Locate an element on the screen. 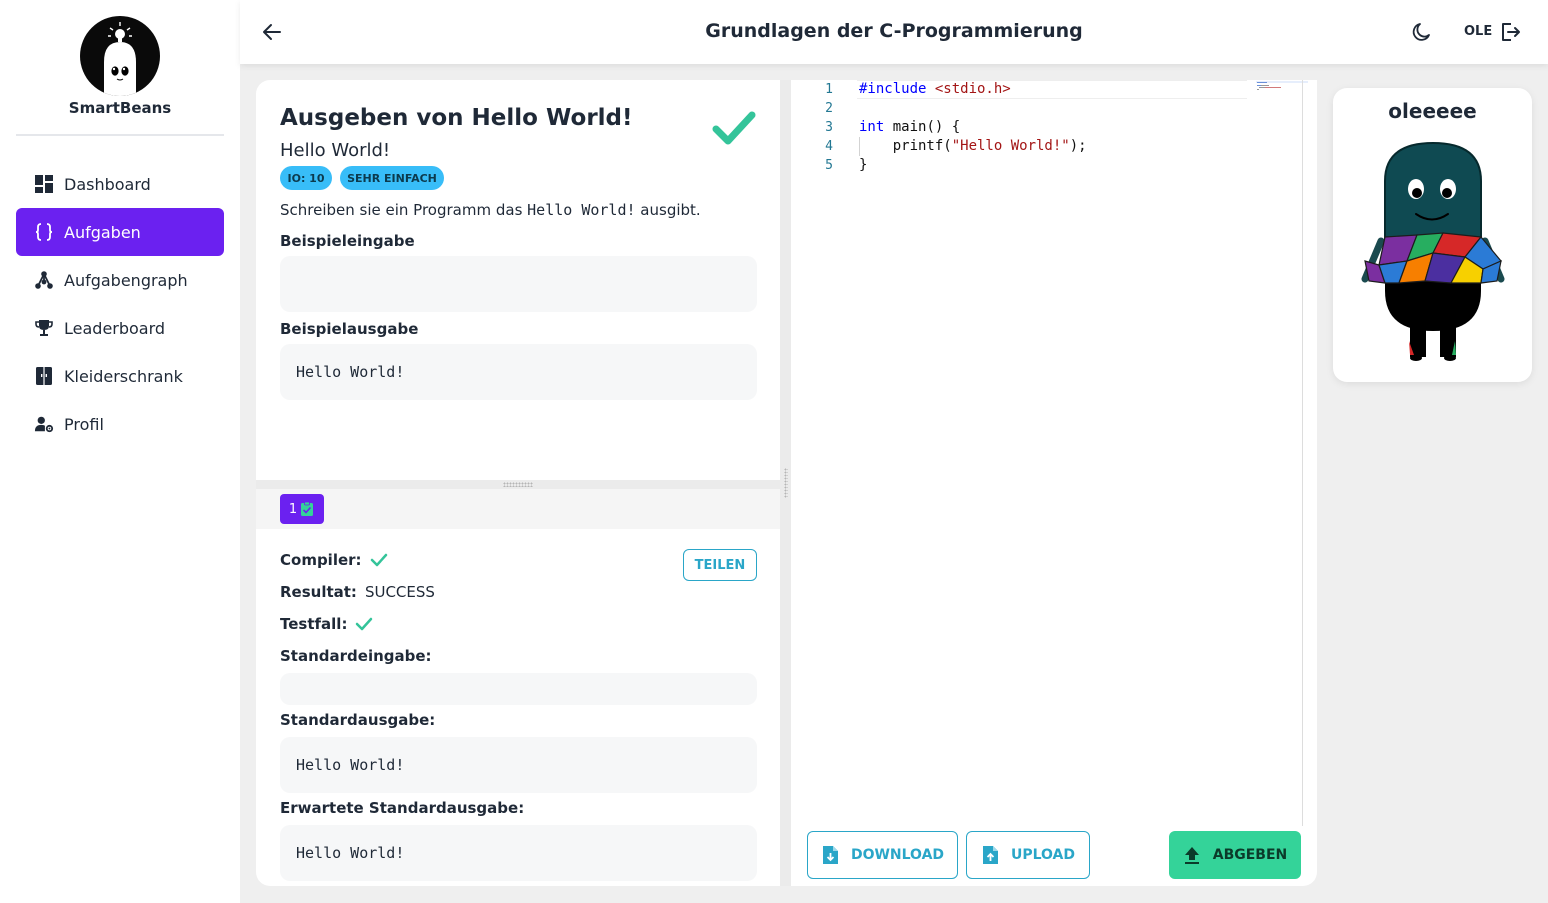 The height and width of the screenshot is (903, 1548). submission-tab: 1 is located at coordinates (302, 509).